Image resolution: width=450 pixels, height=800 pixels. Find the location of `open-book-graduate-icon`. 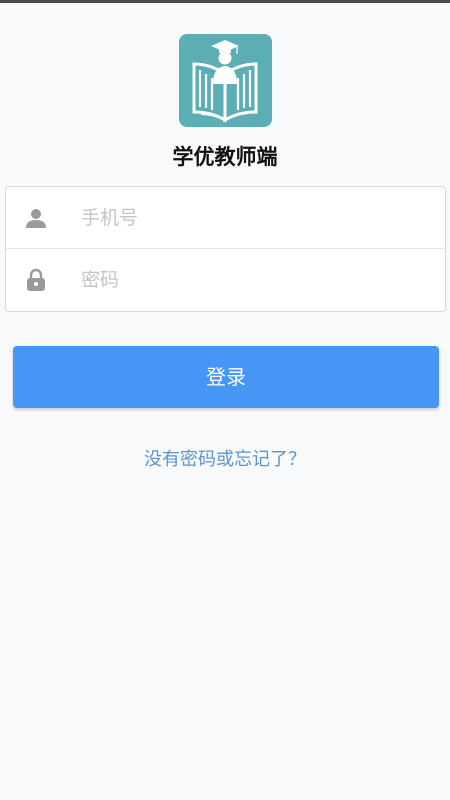

open-book-graduate-icon is located at coordinates (225, 81).